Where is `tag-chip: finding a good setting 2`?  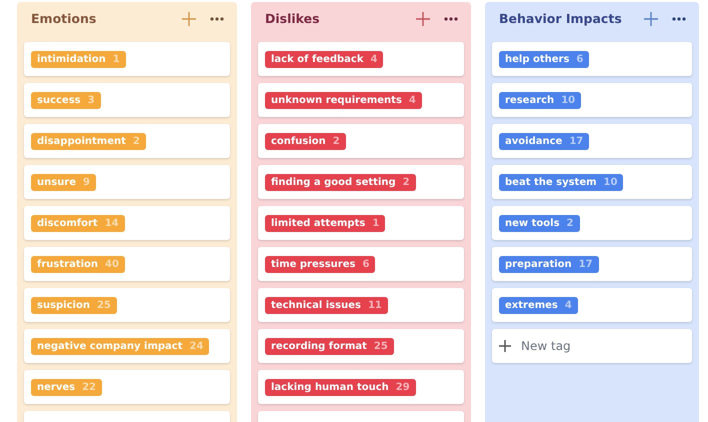
tag-chip: finding a good setting 2 is located at coordinates (340, 182).